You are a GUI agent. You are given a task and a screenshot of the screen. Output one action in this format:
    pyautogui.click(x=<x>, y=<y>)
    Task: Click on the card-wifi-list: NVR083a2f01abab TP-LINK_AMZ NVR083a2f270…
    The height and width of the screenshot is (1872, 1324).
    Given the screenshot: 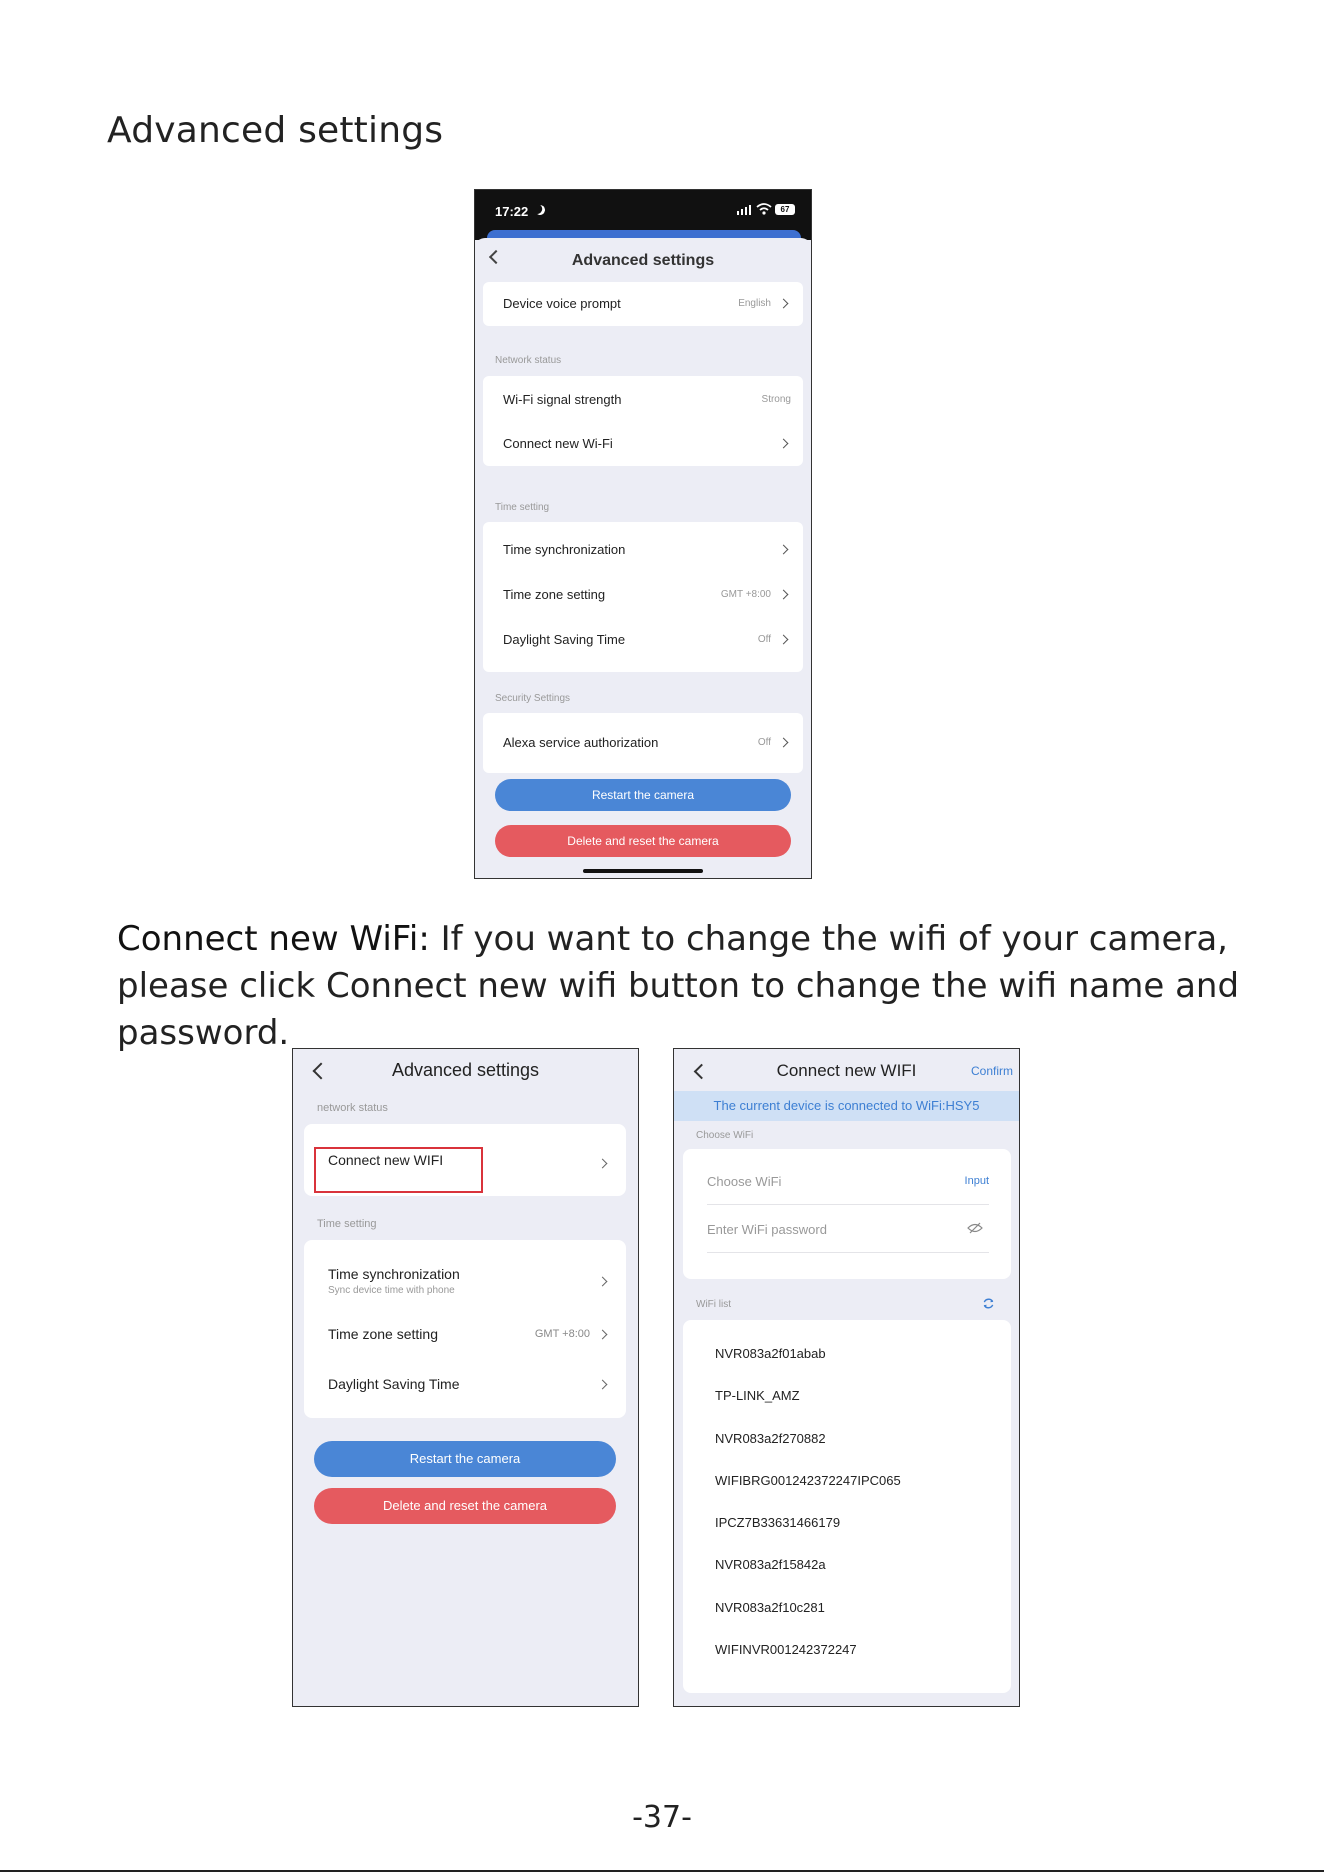 What is the action you would take?
    pyautogui.click(x=847, y=1506)
    